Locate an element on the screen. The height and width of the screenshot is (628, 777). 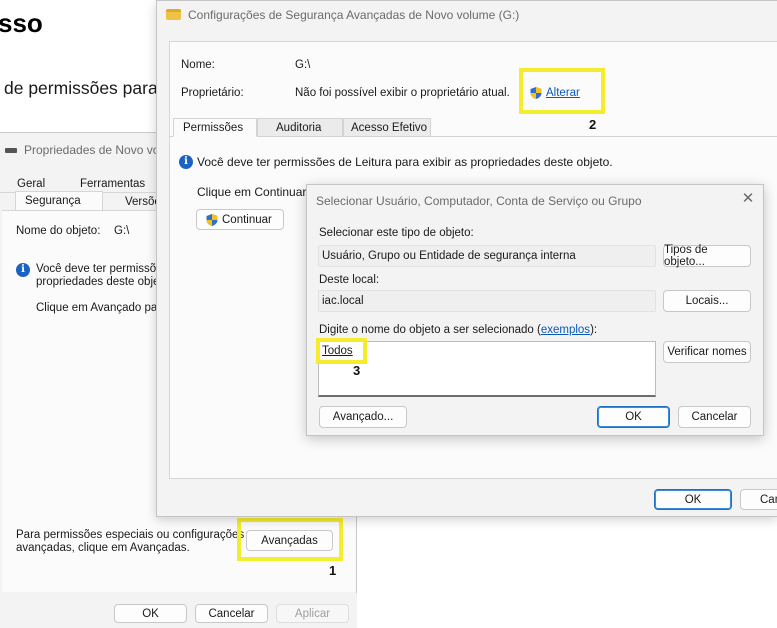
background-heading: sso is located at coordinates (21, 23).